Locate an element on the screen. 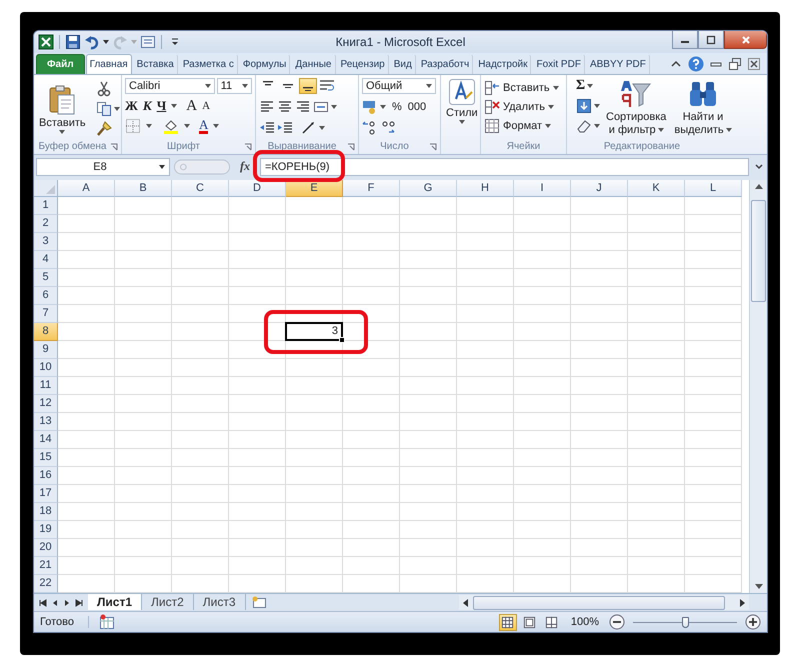 The height and width of the screenshot is (666, 800). shrink-font-button: A is located at coordinates (206, 106).